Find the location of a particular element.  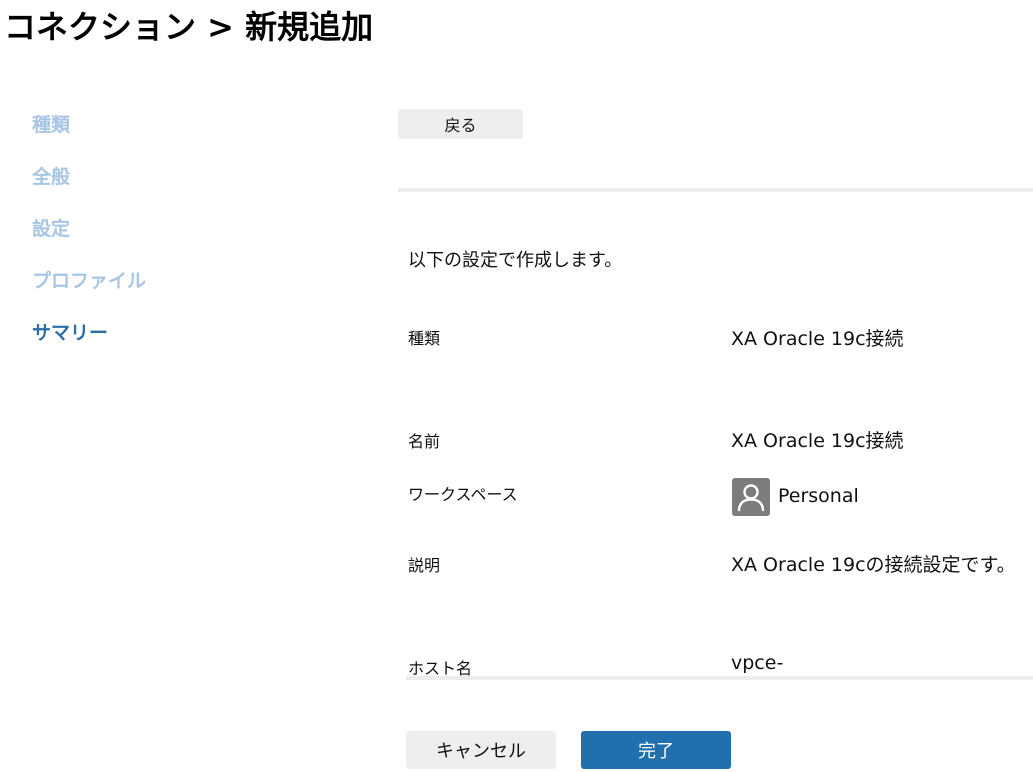

summary-intro: 以下の設定で作成します。 is located at coordinates (515, 260).